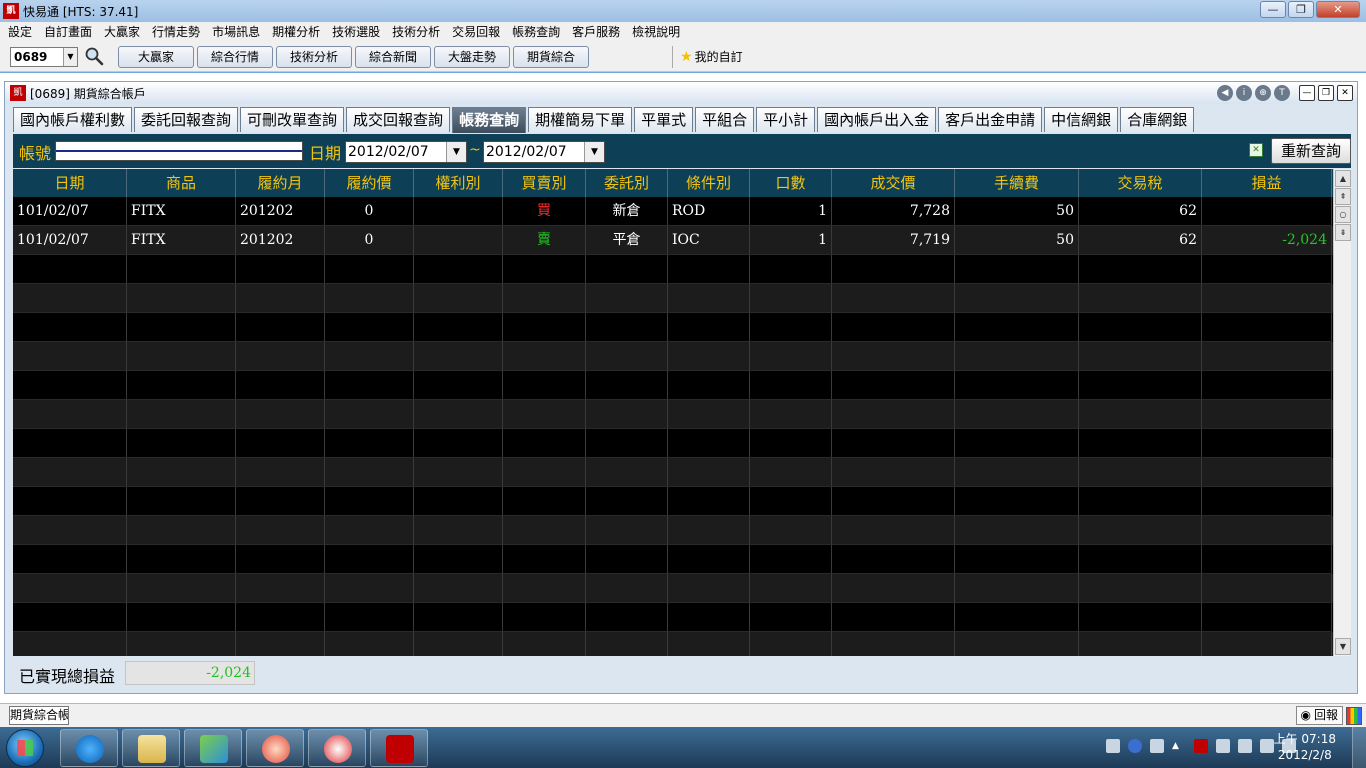 The width and height of the screenshot is (1366, 768). Describe the element at coordinates (68, 32) in the screenshot. I see `menu-item: 自訂畫面` at that location.